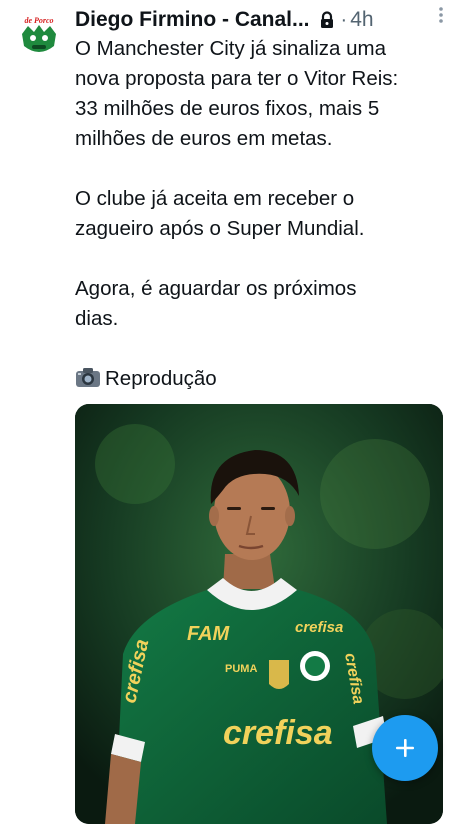 The image size is (458, 824). I want to click on more-options-icon, so click(441, 15).